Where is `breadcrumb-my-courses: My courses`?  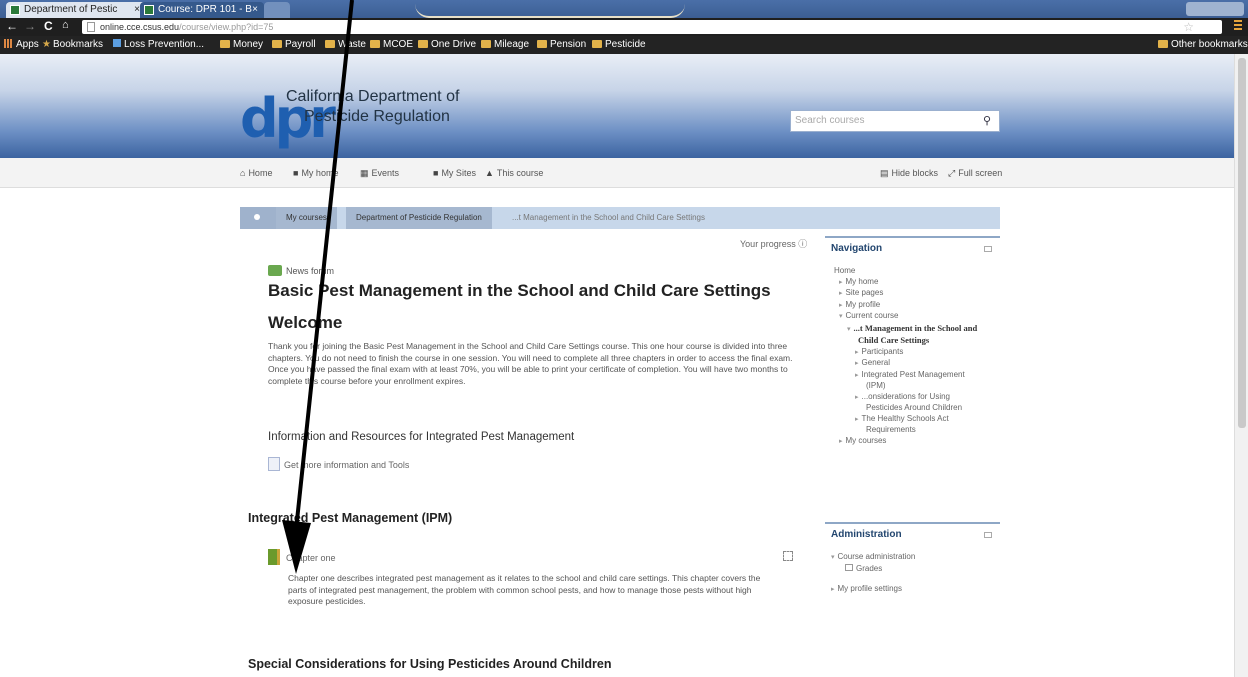
breadcrumb-my-courses: My courses is located at coordinates (306, 218).